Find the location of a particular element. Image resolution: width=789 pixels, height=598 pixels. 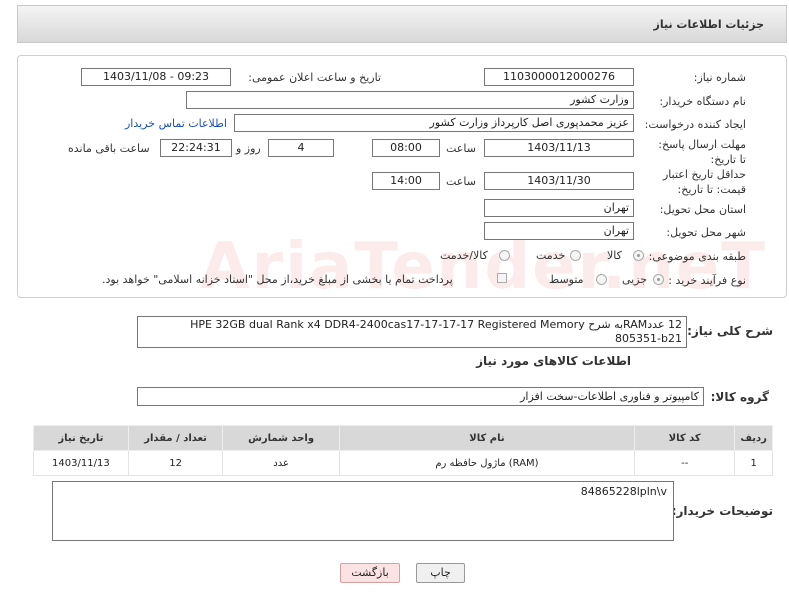

need-number-label: شماره نیاز: is located at coordinates (719, 77).